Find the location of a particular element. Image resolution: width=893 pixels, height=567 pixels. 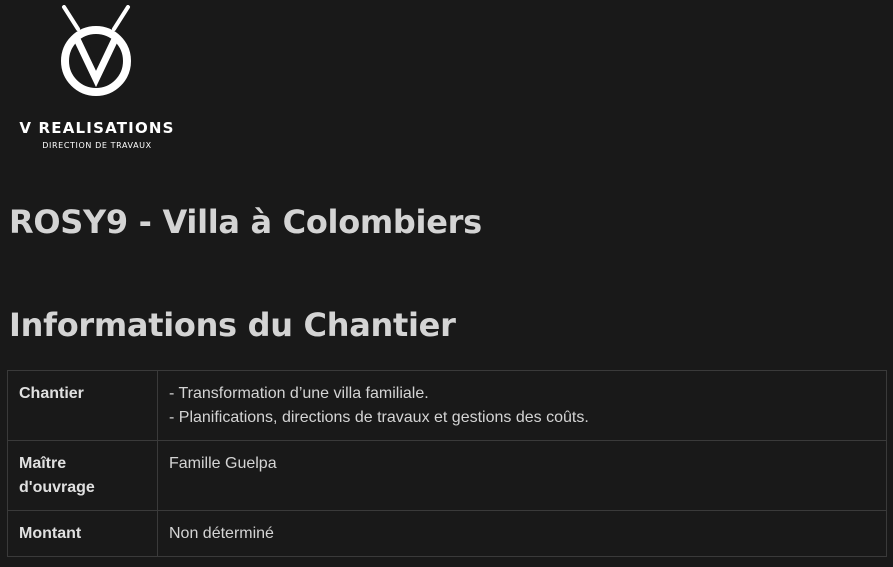

page-title: ROSY9 - Villa à Colombiers is located at coordinates (245, 222).